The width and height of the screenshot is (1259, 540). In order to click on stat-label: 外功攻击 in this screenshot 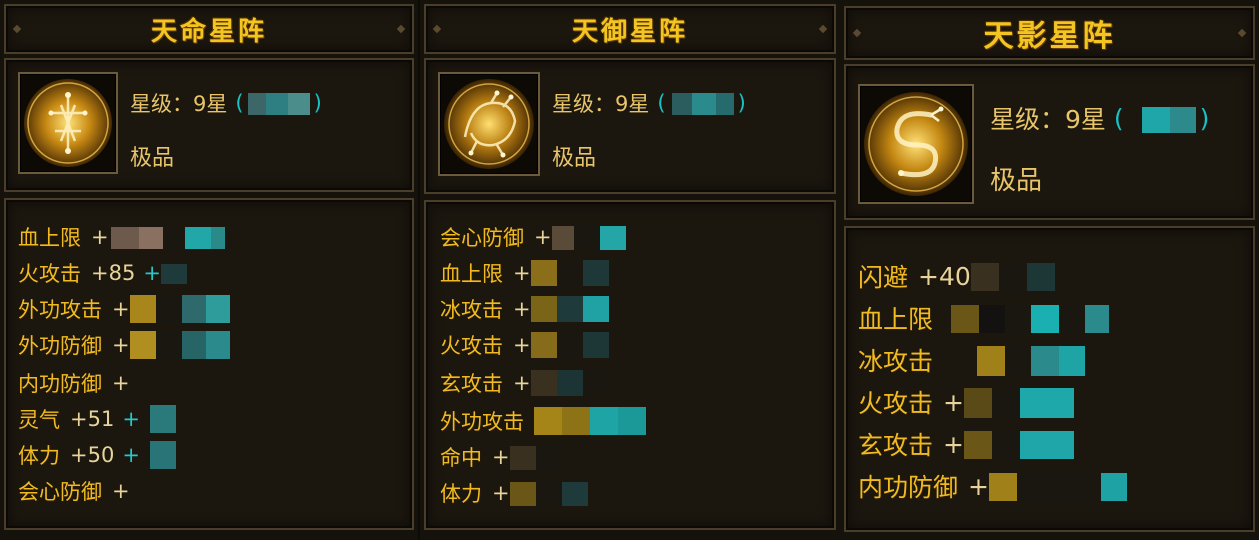, I will do `click(60, 310)`.